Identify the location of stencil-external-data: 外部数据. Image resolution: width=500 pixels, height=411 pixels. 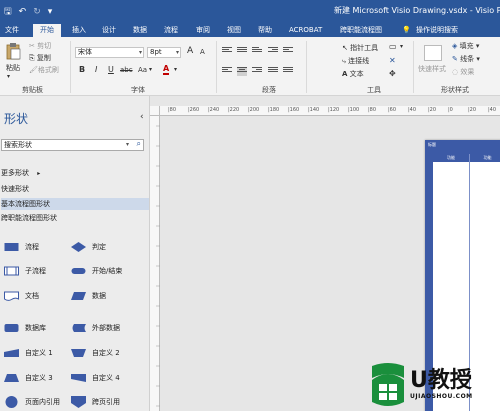
(95, 328).